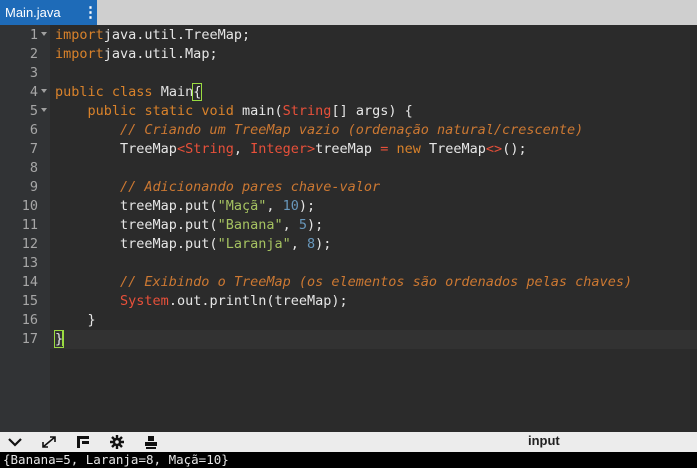 Image resolution: width=697 pixels, height=468 pixels. What do you see at coordinates (33, 92) in the screenshot?
I see `line-number: 4` at bounding box center [33, 92].